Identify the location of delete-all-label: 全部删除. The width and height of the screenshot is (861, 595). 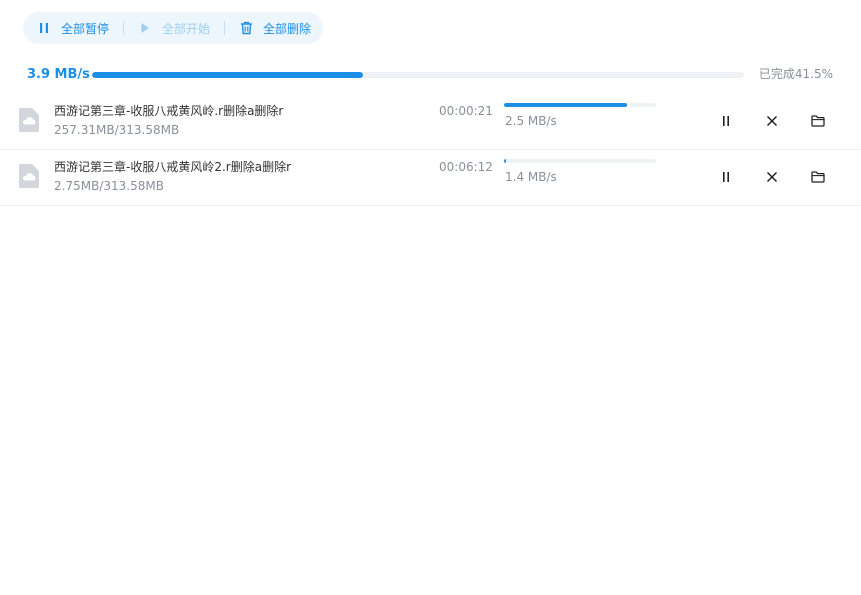
(287, 28).